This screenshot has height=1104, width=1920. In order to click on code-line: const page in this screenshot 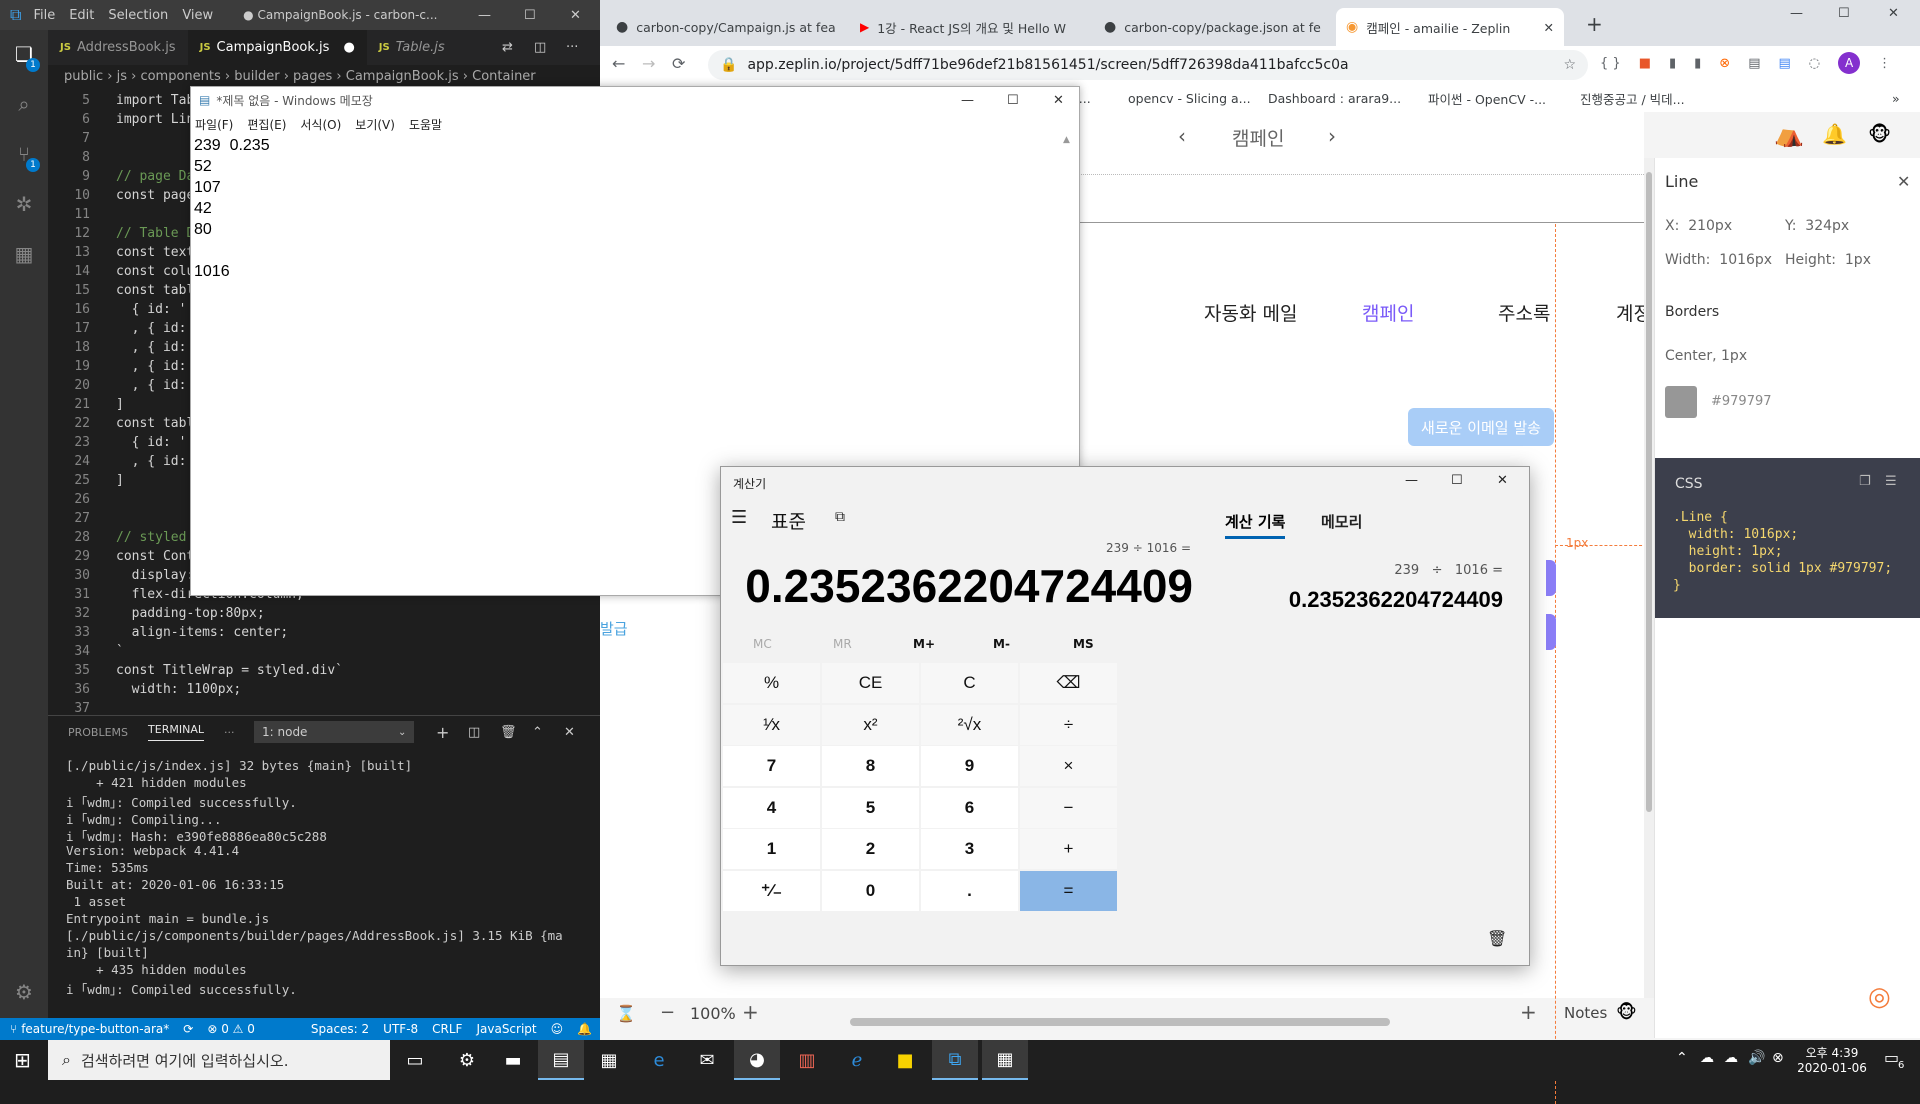, I will do `click(155, 195)`.